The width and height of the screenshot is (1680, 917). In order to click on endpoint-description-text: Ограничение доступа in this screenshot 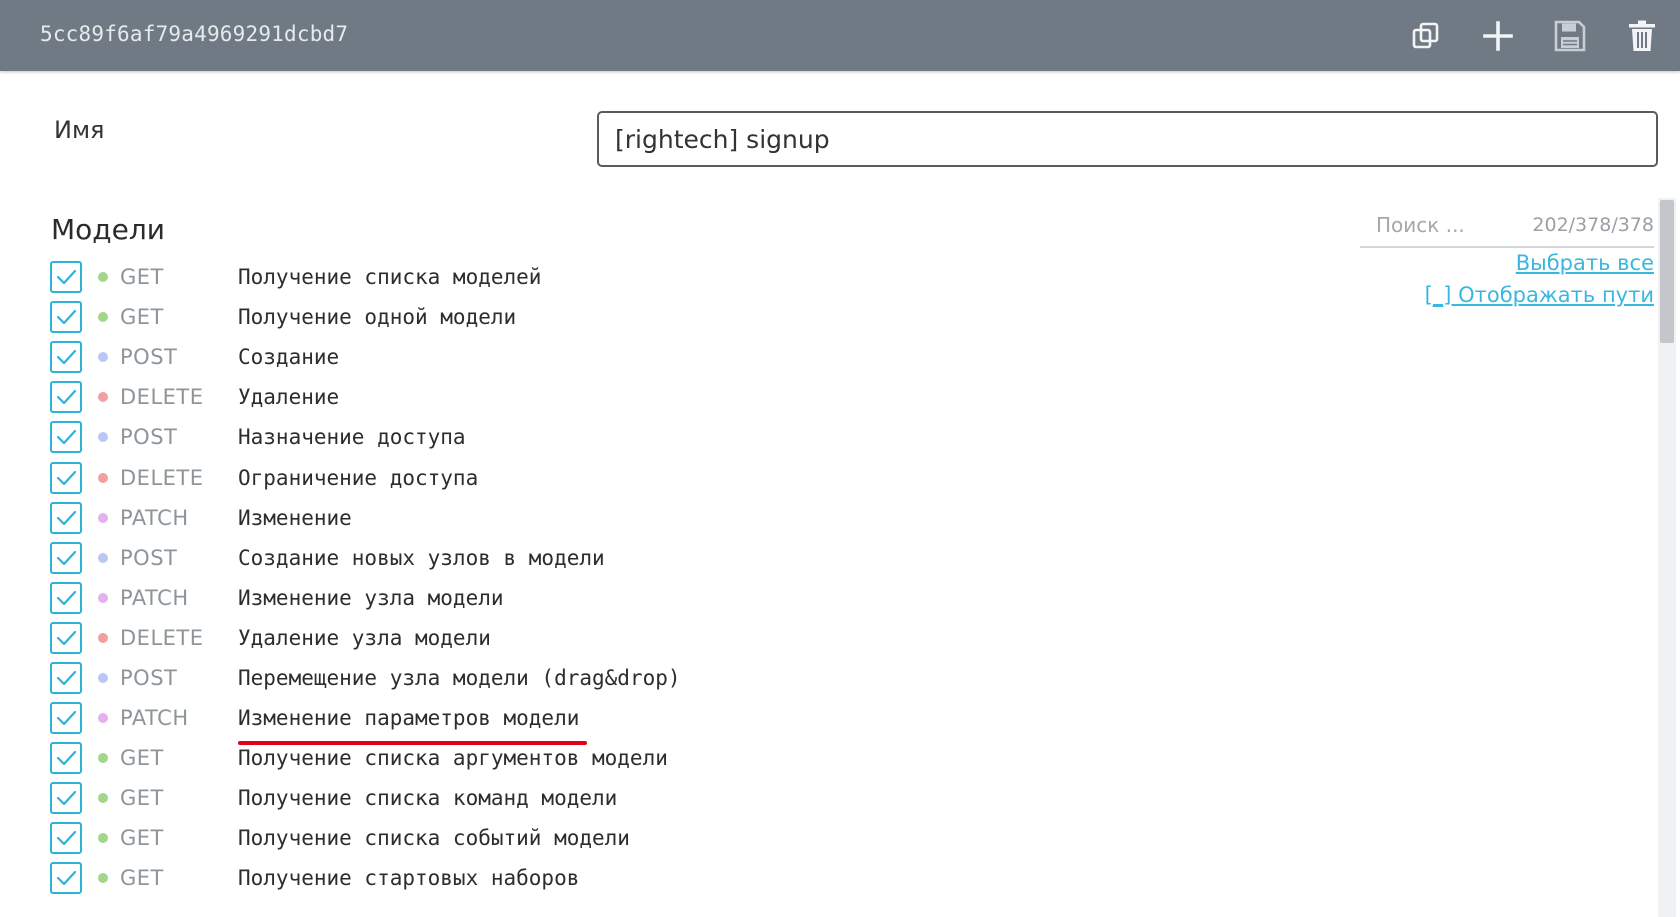, I will do `click(358, 477)`.